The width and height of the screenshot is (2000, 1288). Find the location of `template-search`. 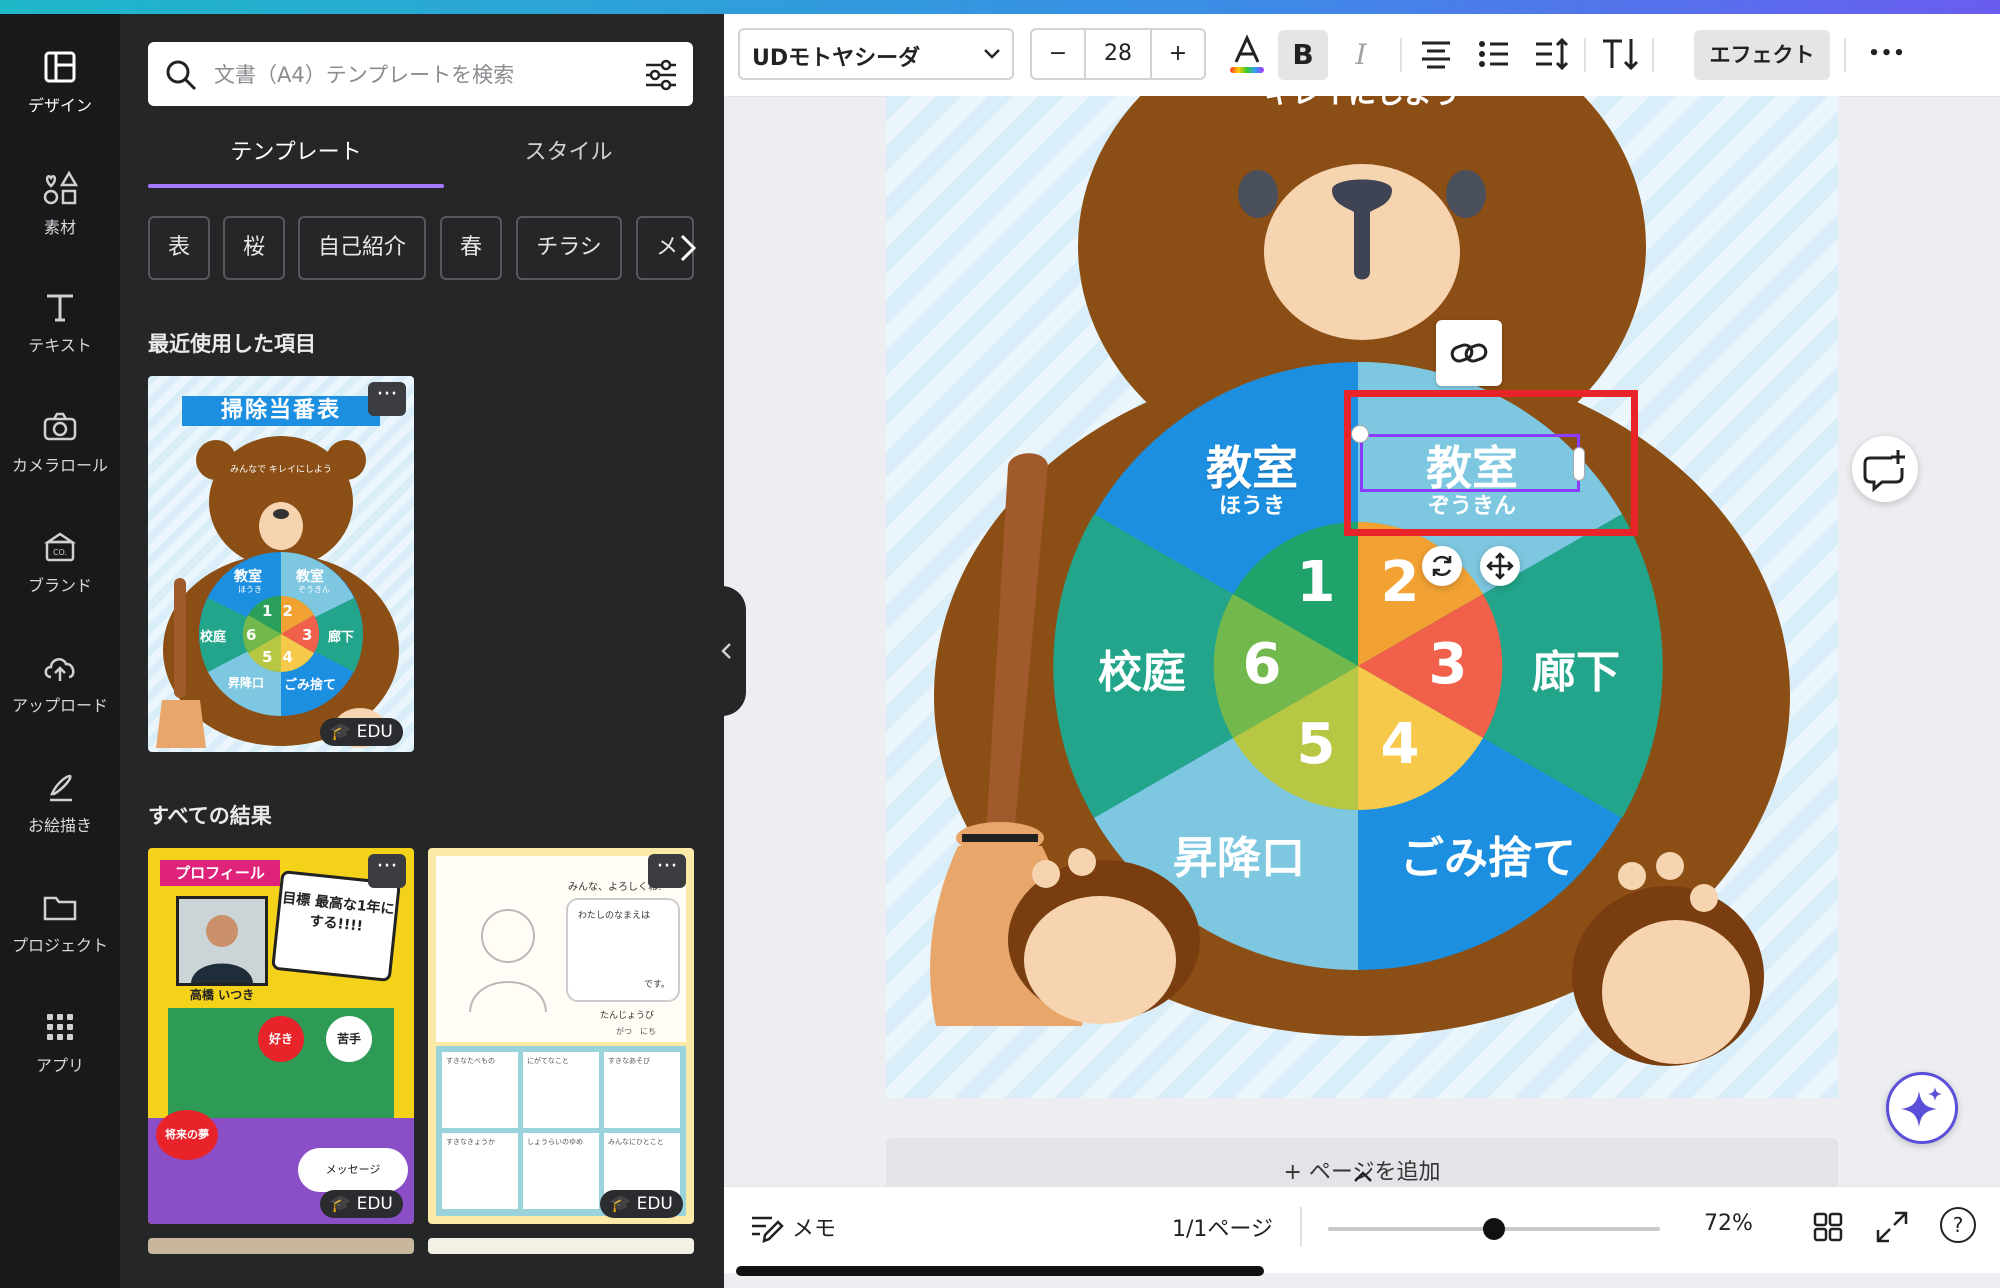

template-search is located at coordinates (420, 74).